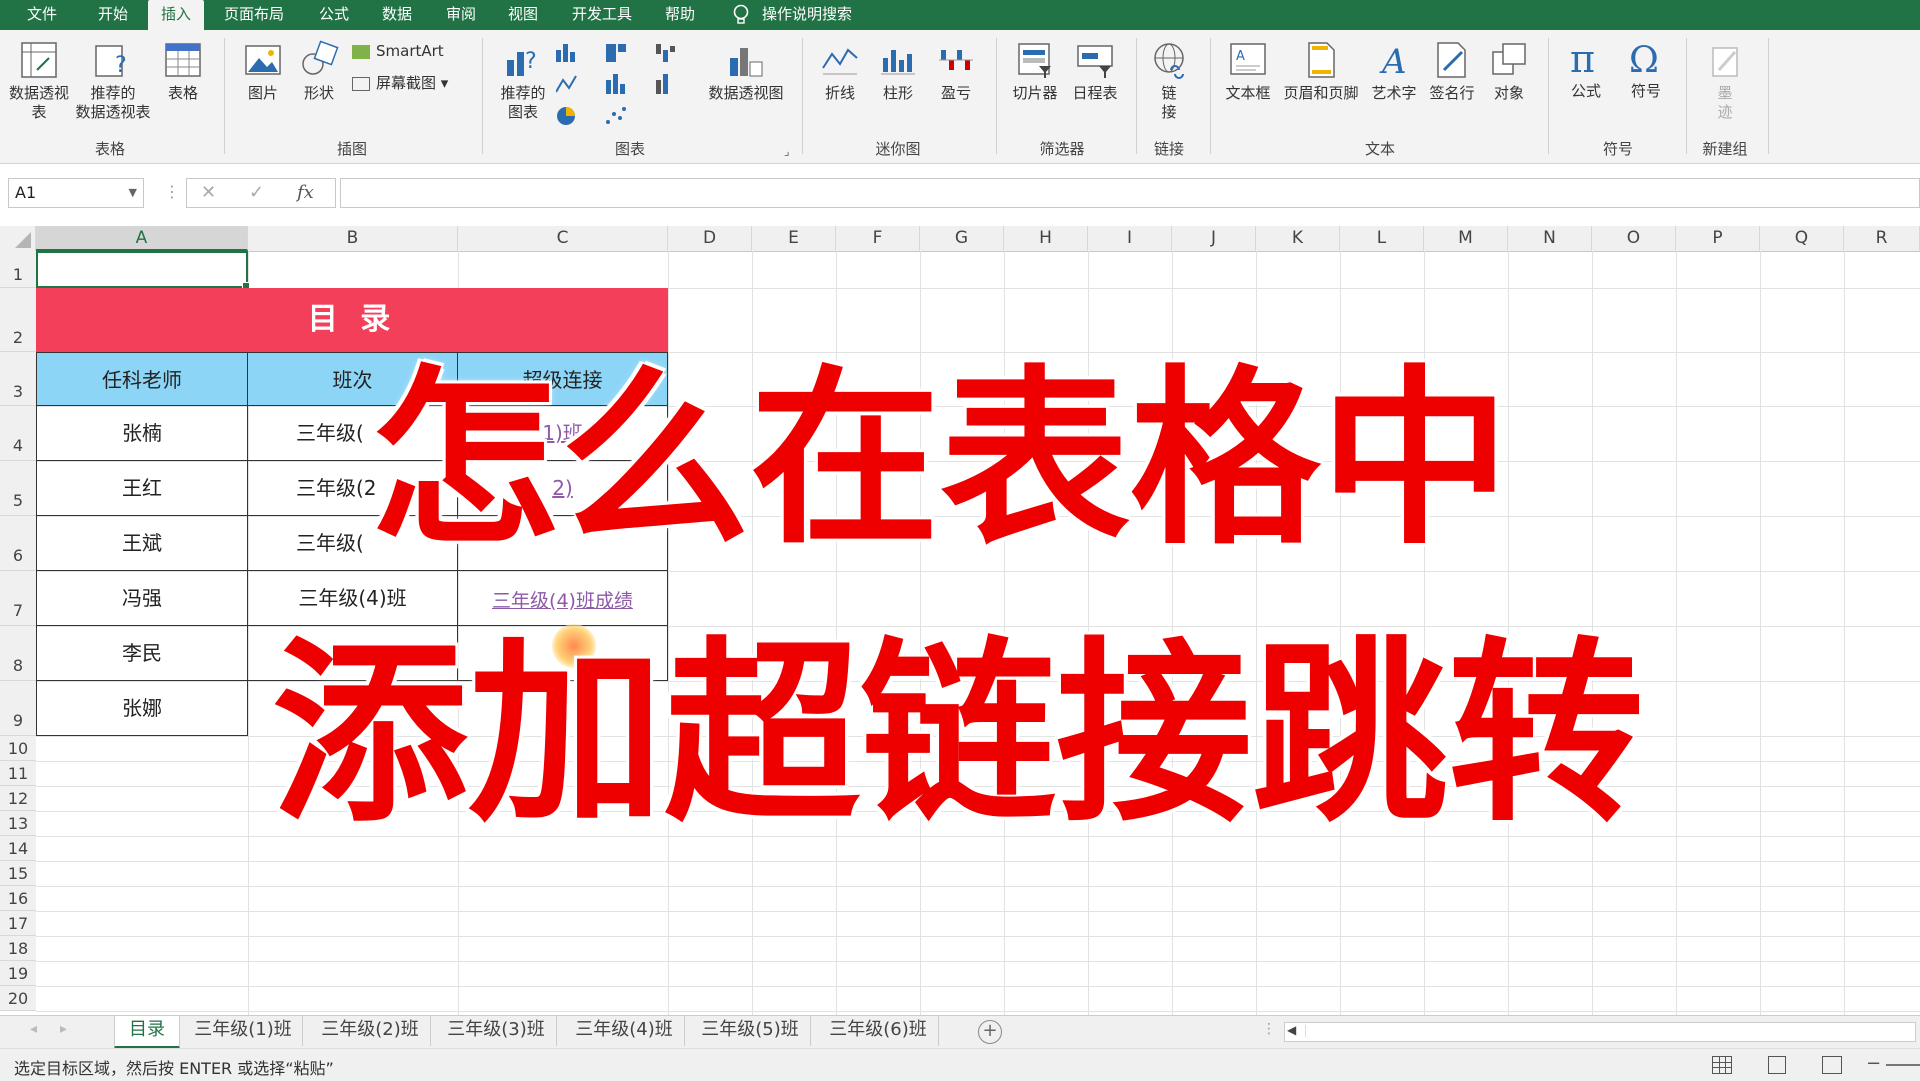 Image resolution: width=1920 pixels, height=1081 pixels. Describe the element at coordinates (319, 71) in the screenshot. I see `shapes-button: 形状` at that location.